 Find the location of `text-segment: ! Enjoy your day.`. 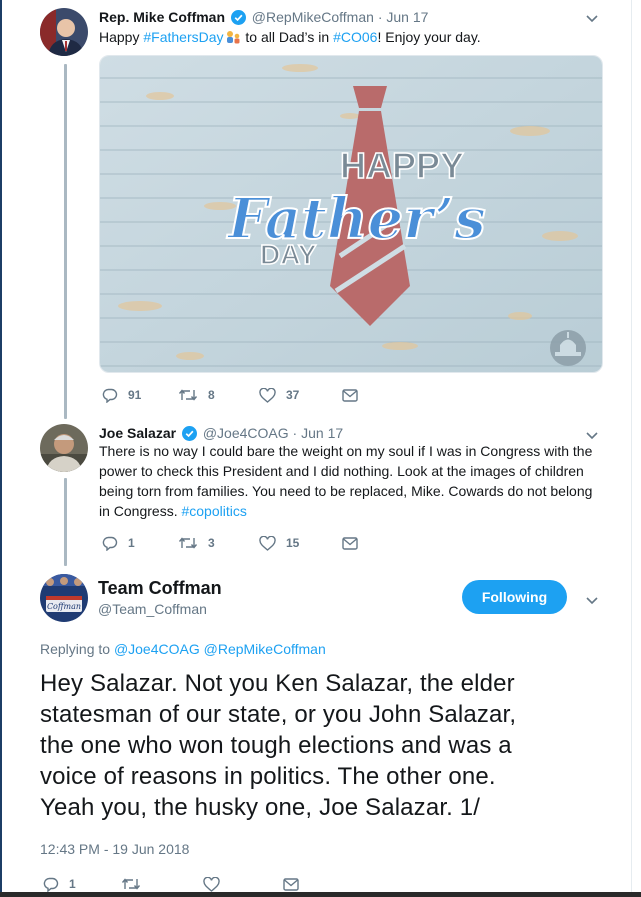

text-segment: ! Enjoy your day. is located at coordinates (429, 37).